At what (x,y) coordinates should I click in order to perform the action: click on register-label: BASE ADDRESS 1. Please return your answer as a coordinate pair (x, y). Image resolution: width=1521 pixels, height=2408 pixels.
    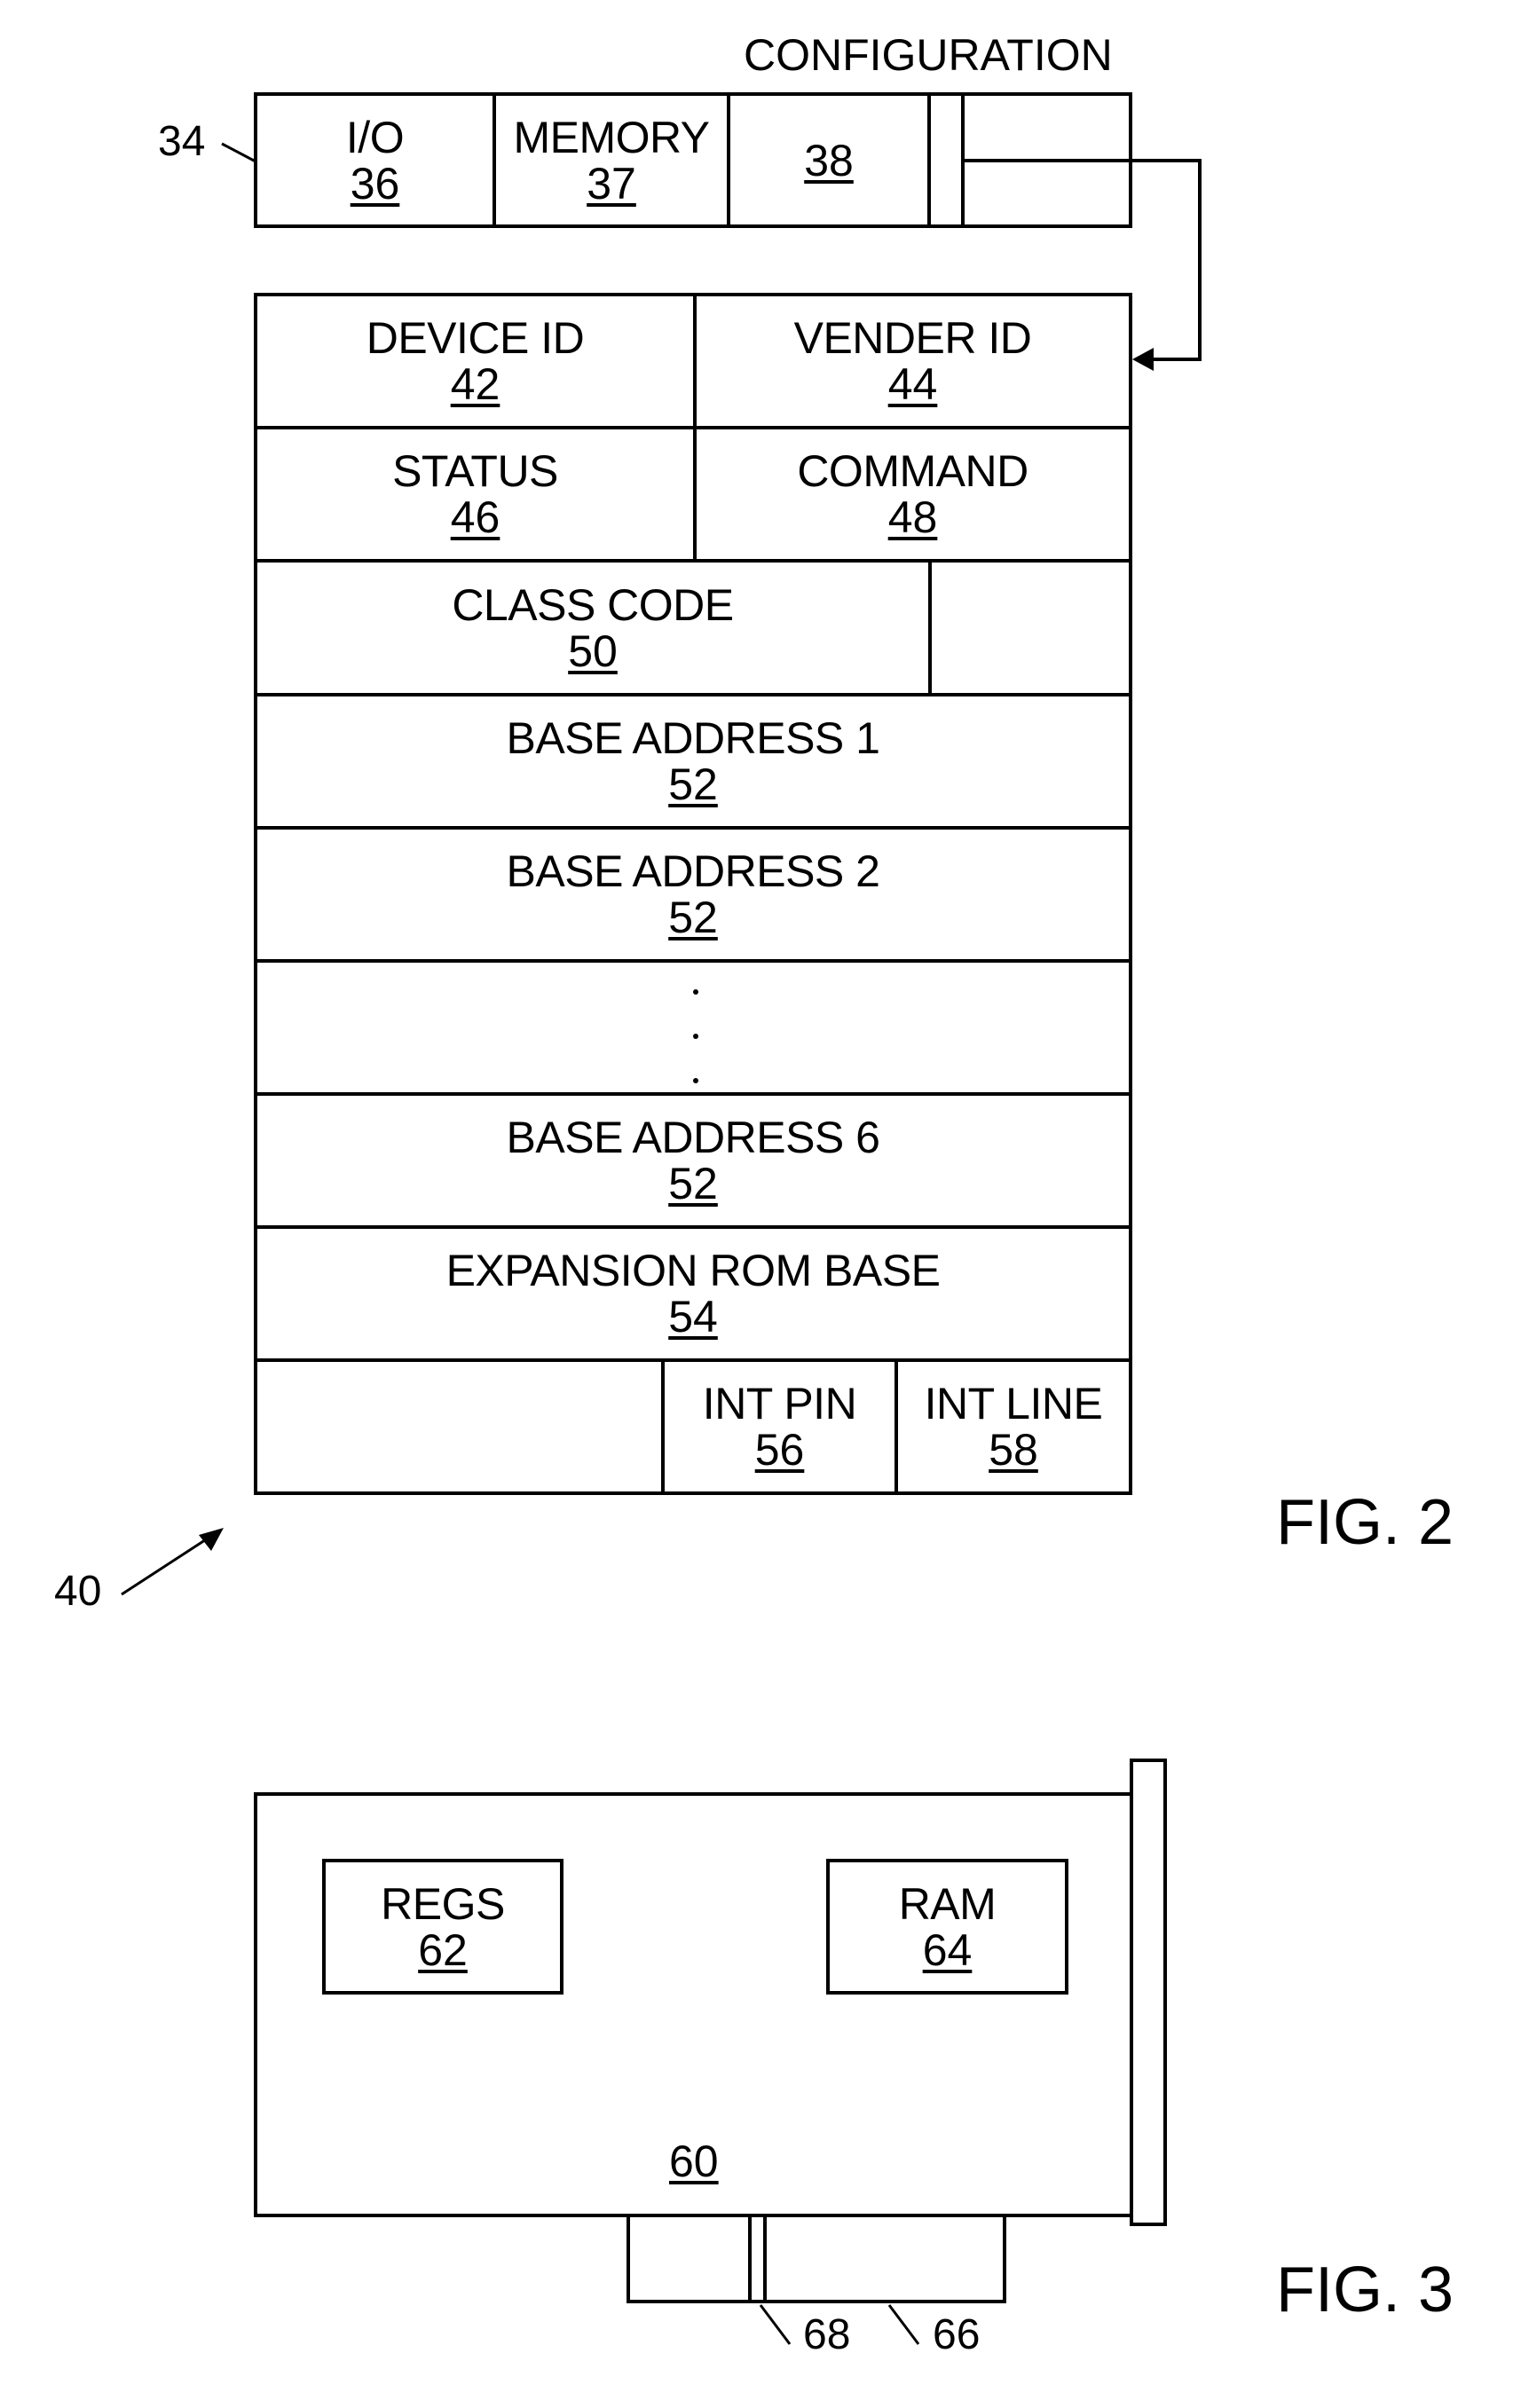
    Looking at the image, I should click on (693, 738).